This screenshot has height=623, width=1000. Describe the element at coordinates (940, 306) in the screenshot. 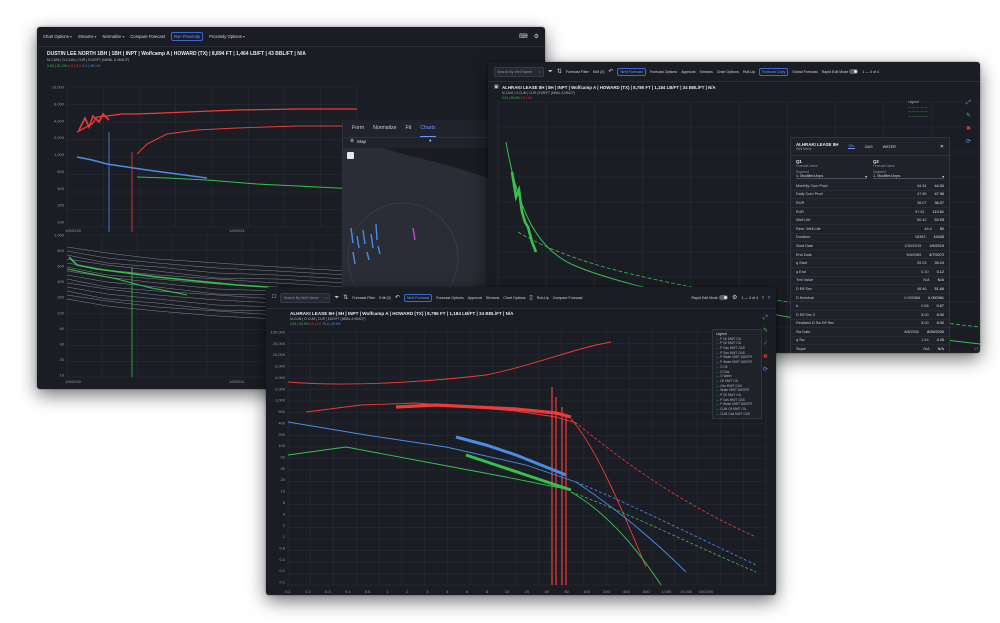

I see `q2-value: 0.67` at that location.